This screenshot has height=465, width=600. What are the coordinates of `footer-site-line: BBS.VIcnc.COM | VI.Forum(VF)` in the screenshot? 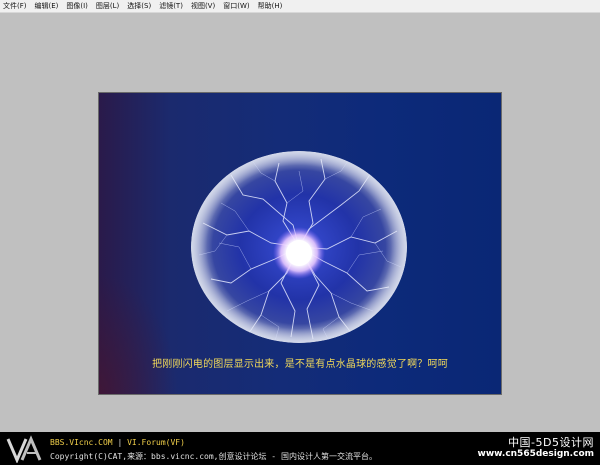 It's located at (117, 442).